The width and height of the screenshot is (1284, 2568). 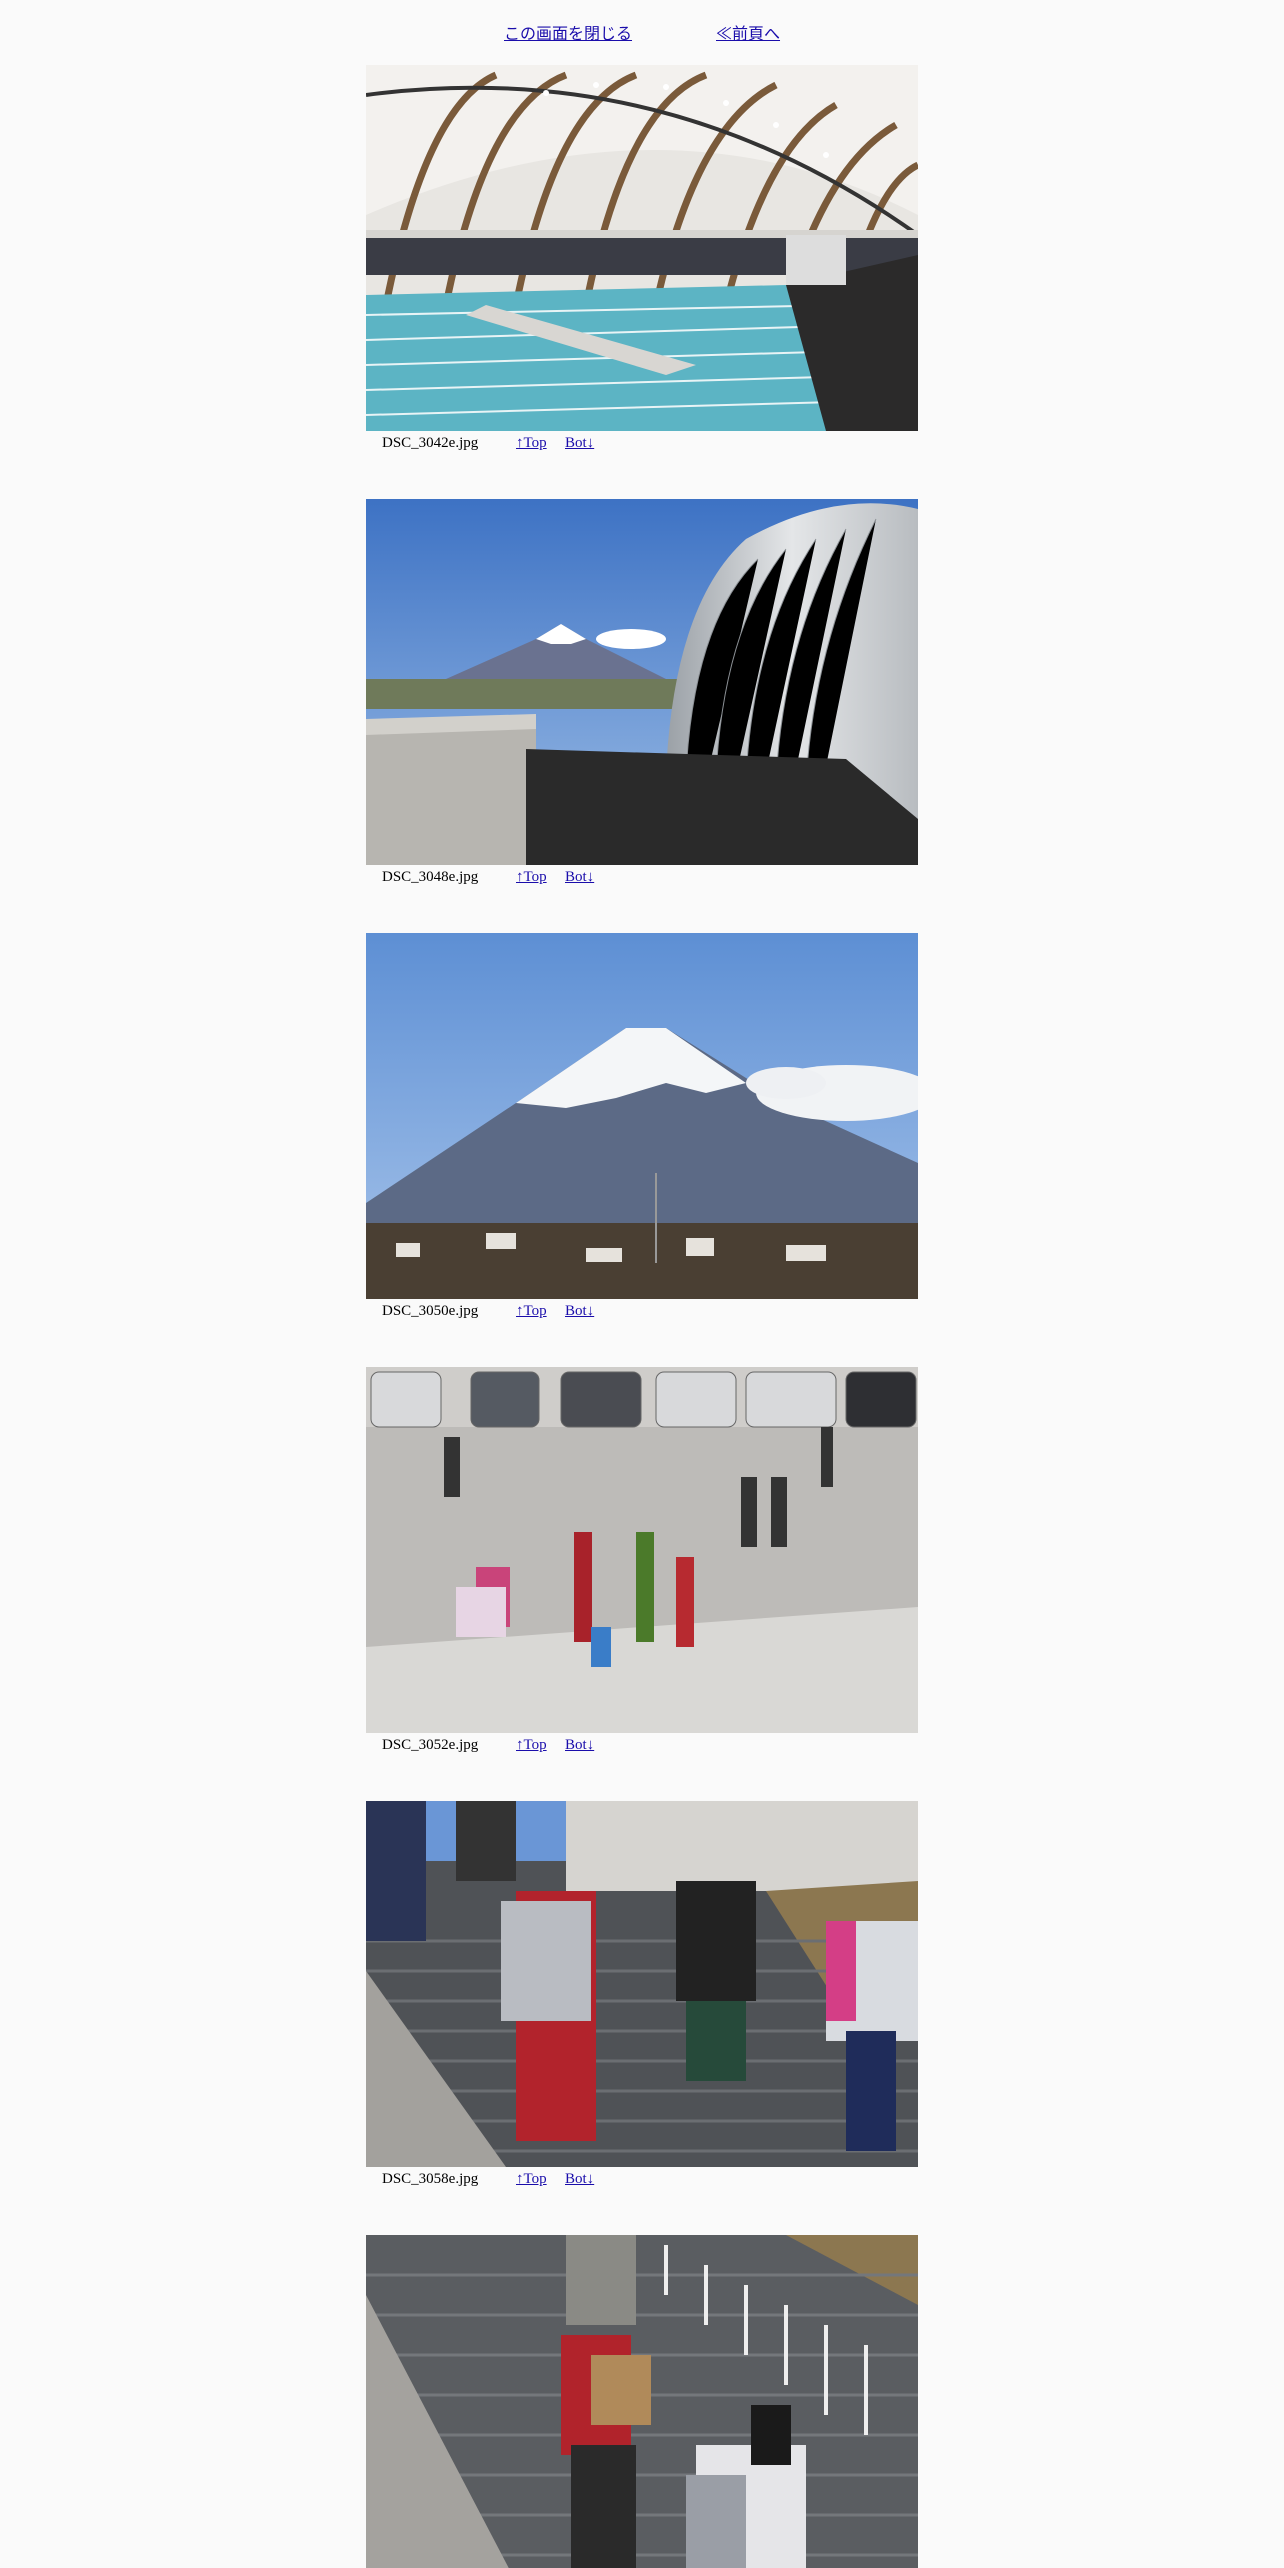 What do you see at coordinates (748, 32) in the screenshot?
I see `previous-page-link: ≪前頁へ` at bounding box center [748, 32].